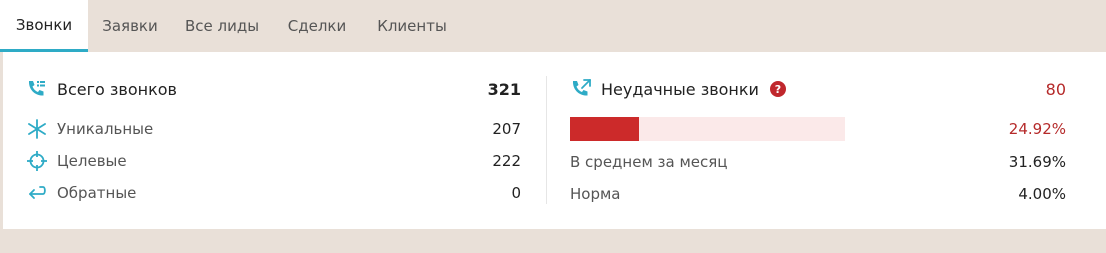 The height and width of the screenshot is (253, 1106). I want to click on failed-calls-count: 80, so click(1055, 89).